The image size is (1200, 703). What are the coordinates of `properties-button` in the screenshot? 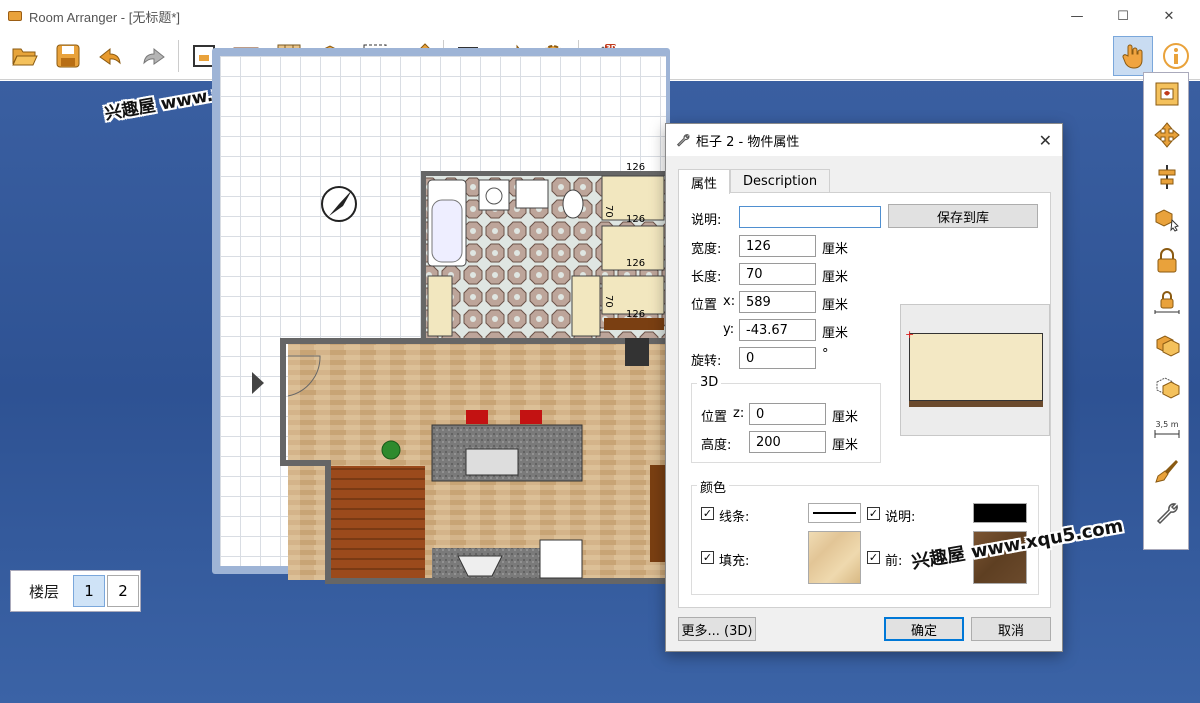 It's located at (1167, 513).